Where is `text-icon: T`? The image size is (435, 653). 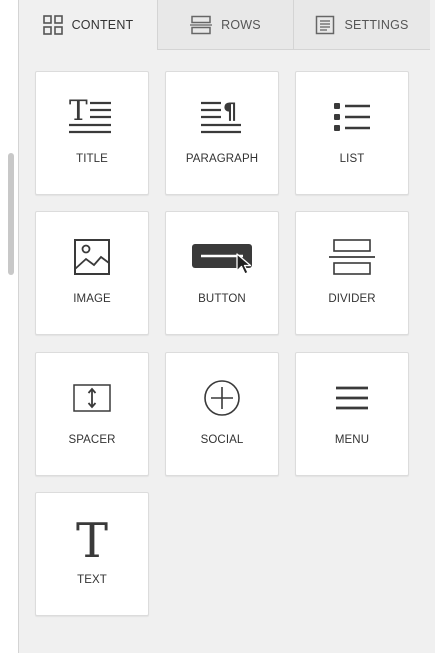 text-icon: T is located at coordinates (92, 538).